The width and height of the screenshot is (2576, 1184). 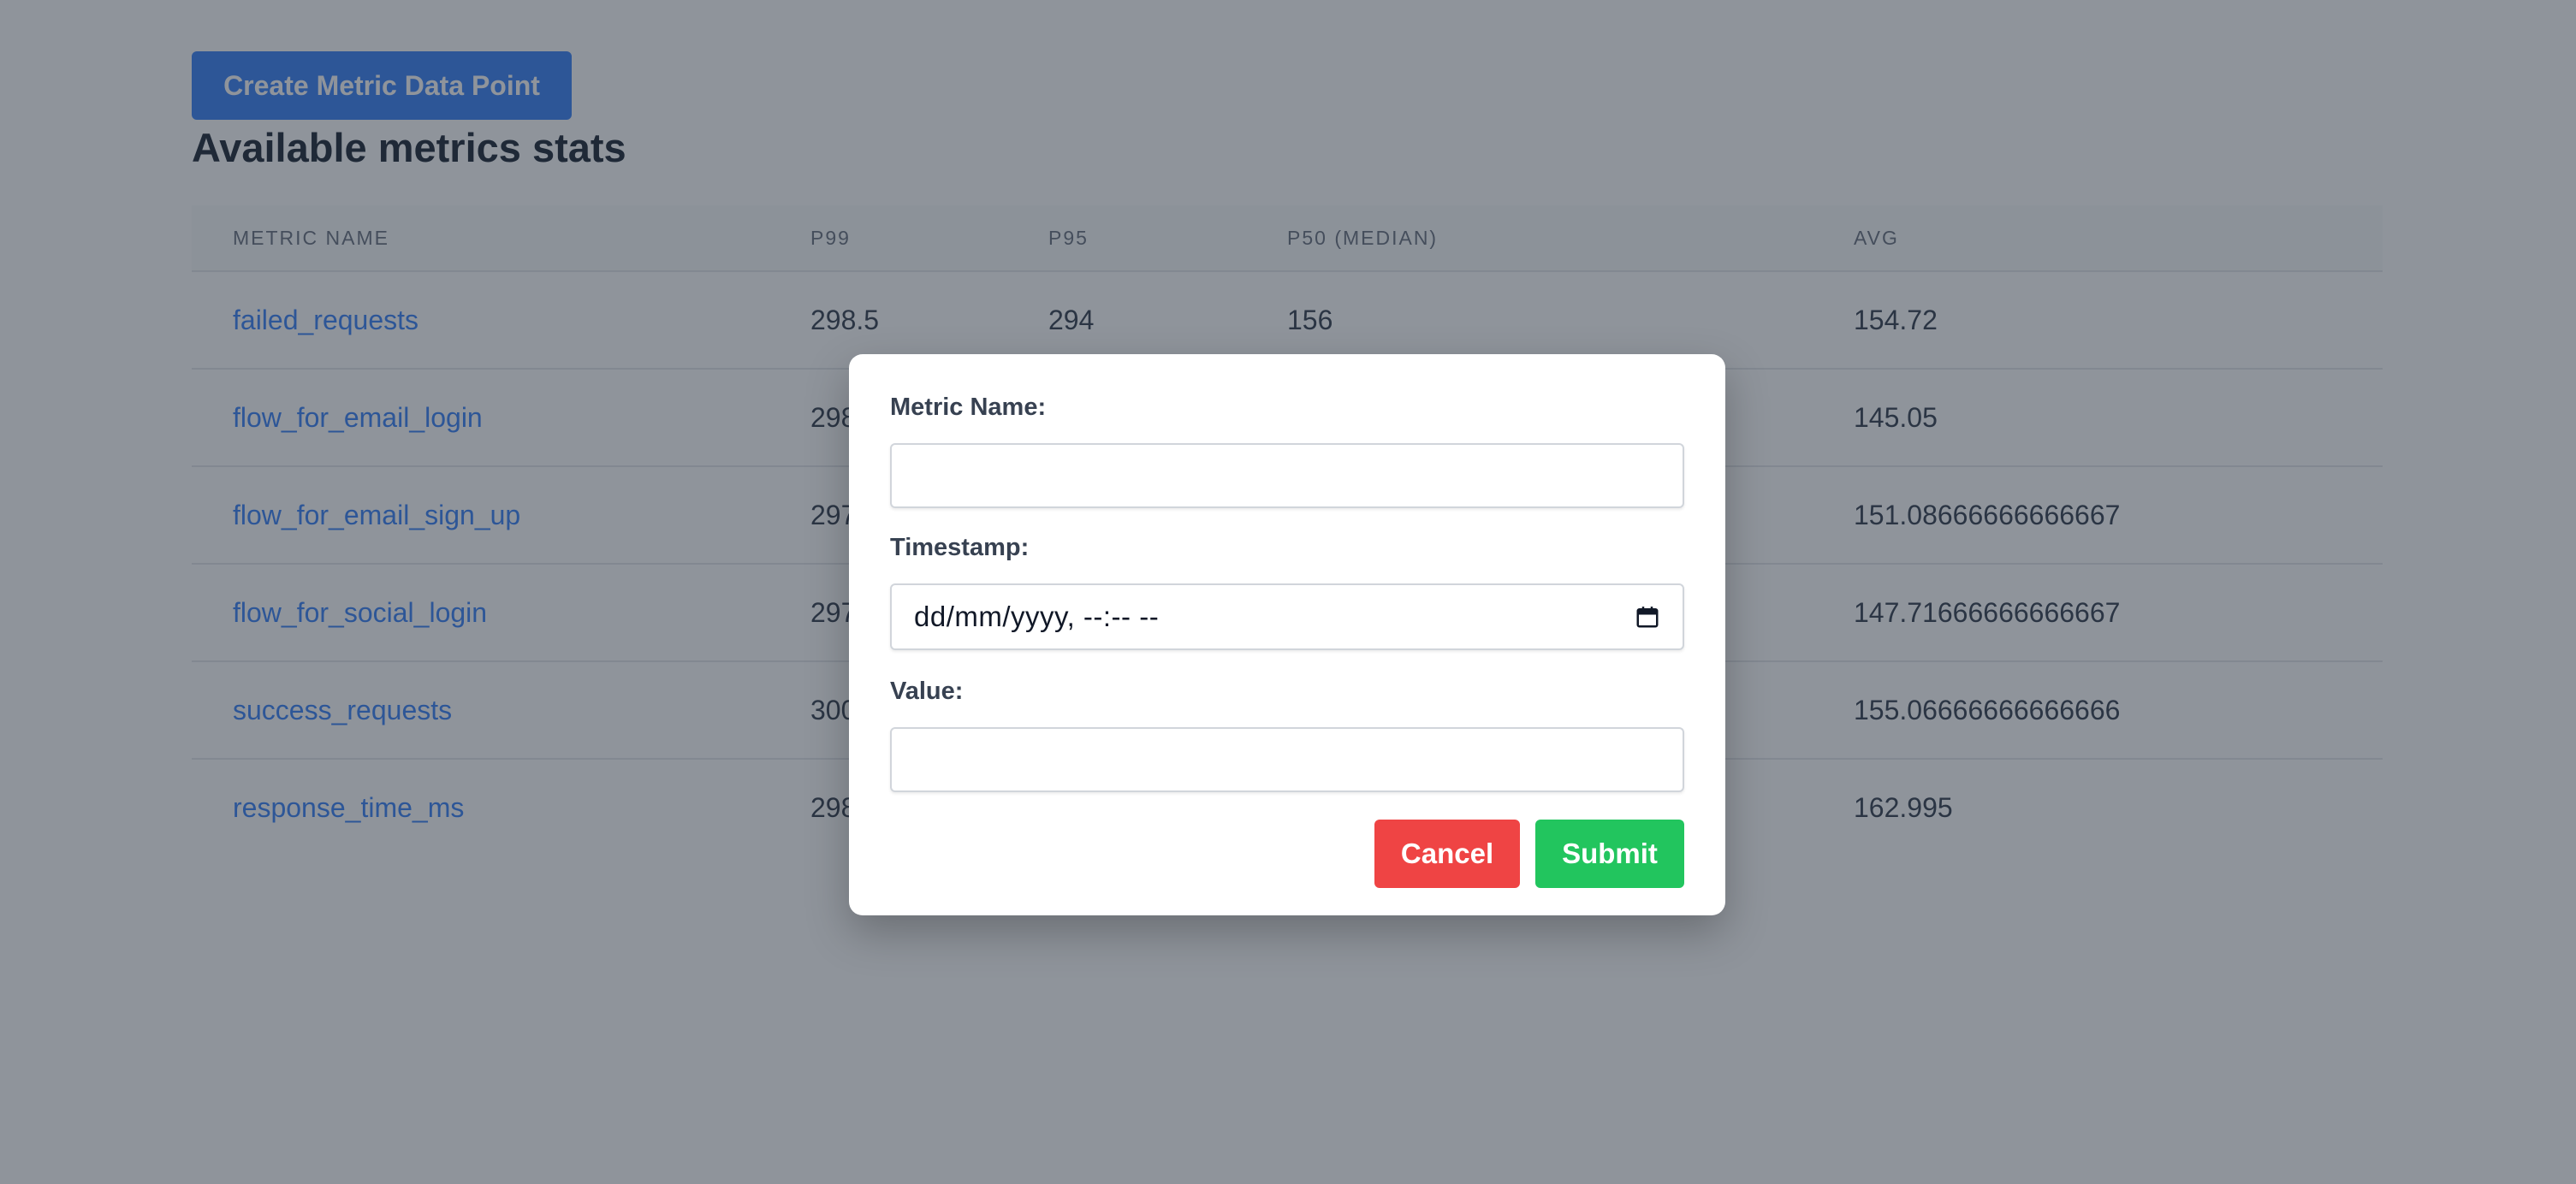 I want to click on cancel-button: Cancel, so click(x=1447, y=854).